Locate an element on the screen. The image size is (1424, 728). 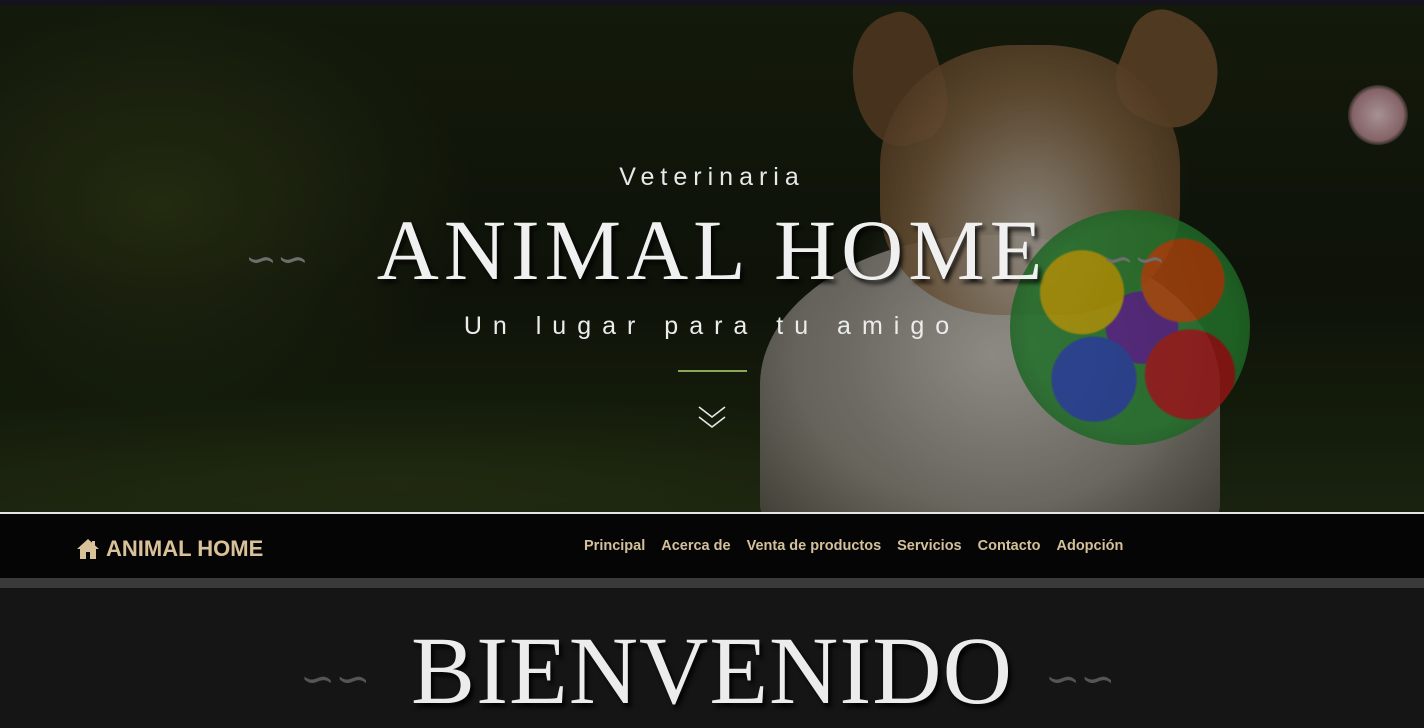
nav-item-acerca-de: Acerca de is located at coordinates (695, 546).